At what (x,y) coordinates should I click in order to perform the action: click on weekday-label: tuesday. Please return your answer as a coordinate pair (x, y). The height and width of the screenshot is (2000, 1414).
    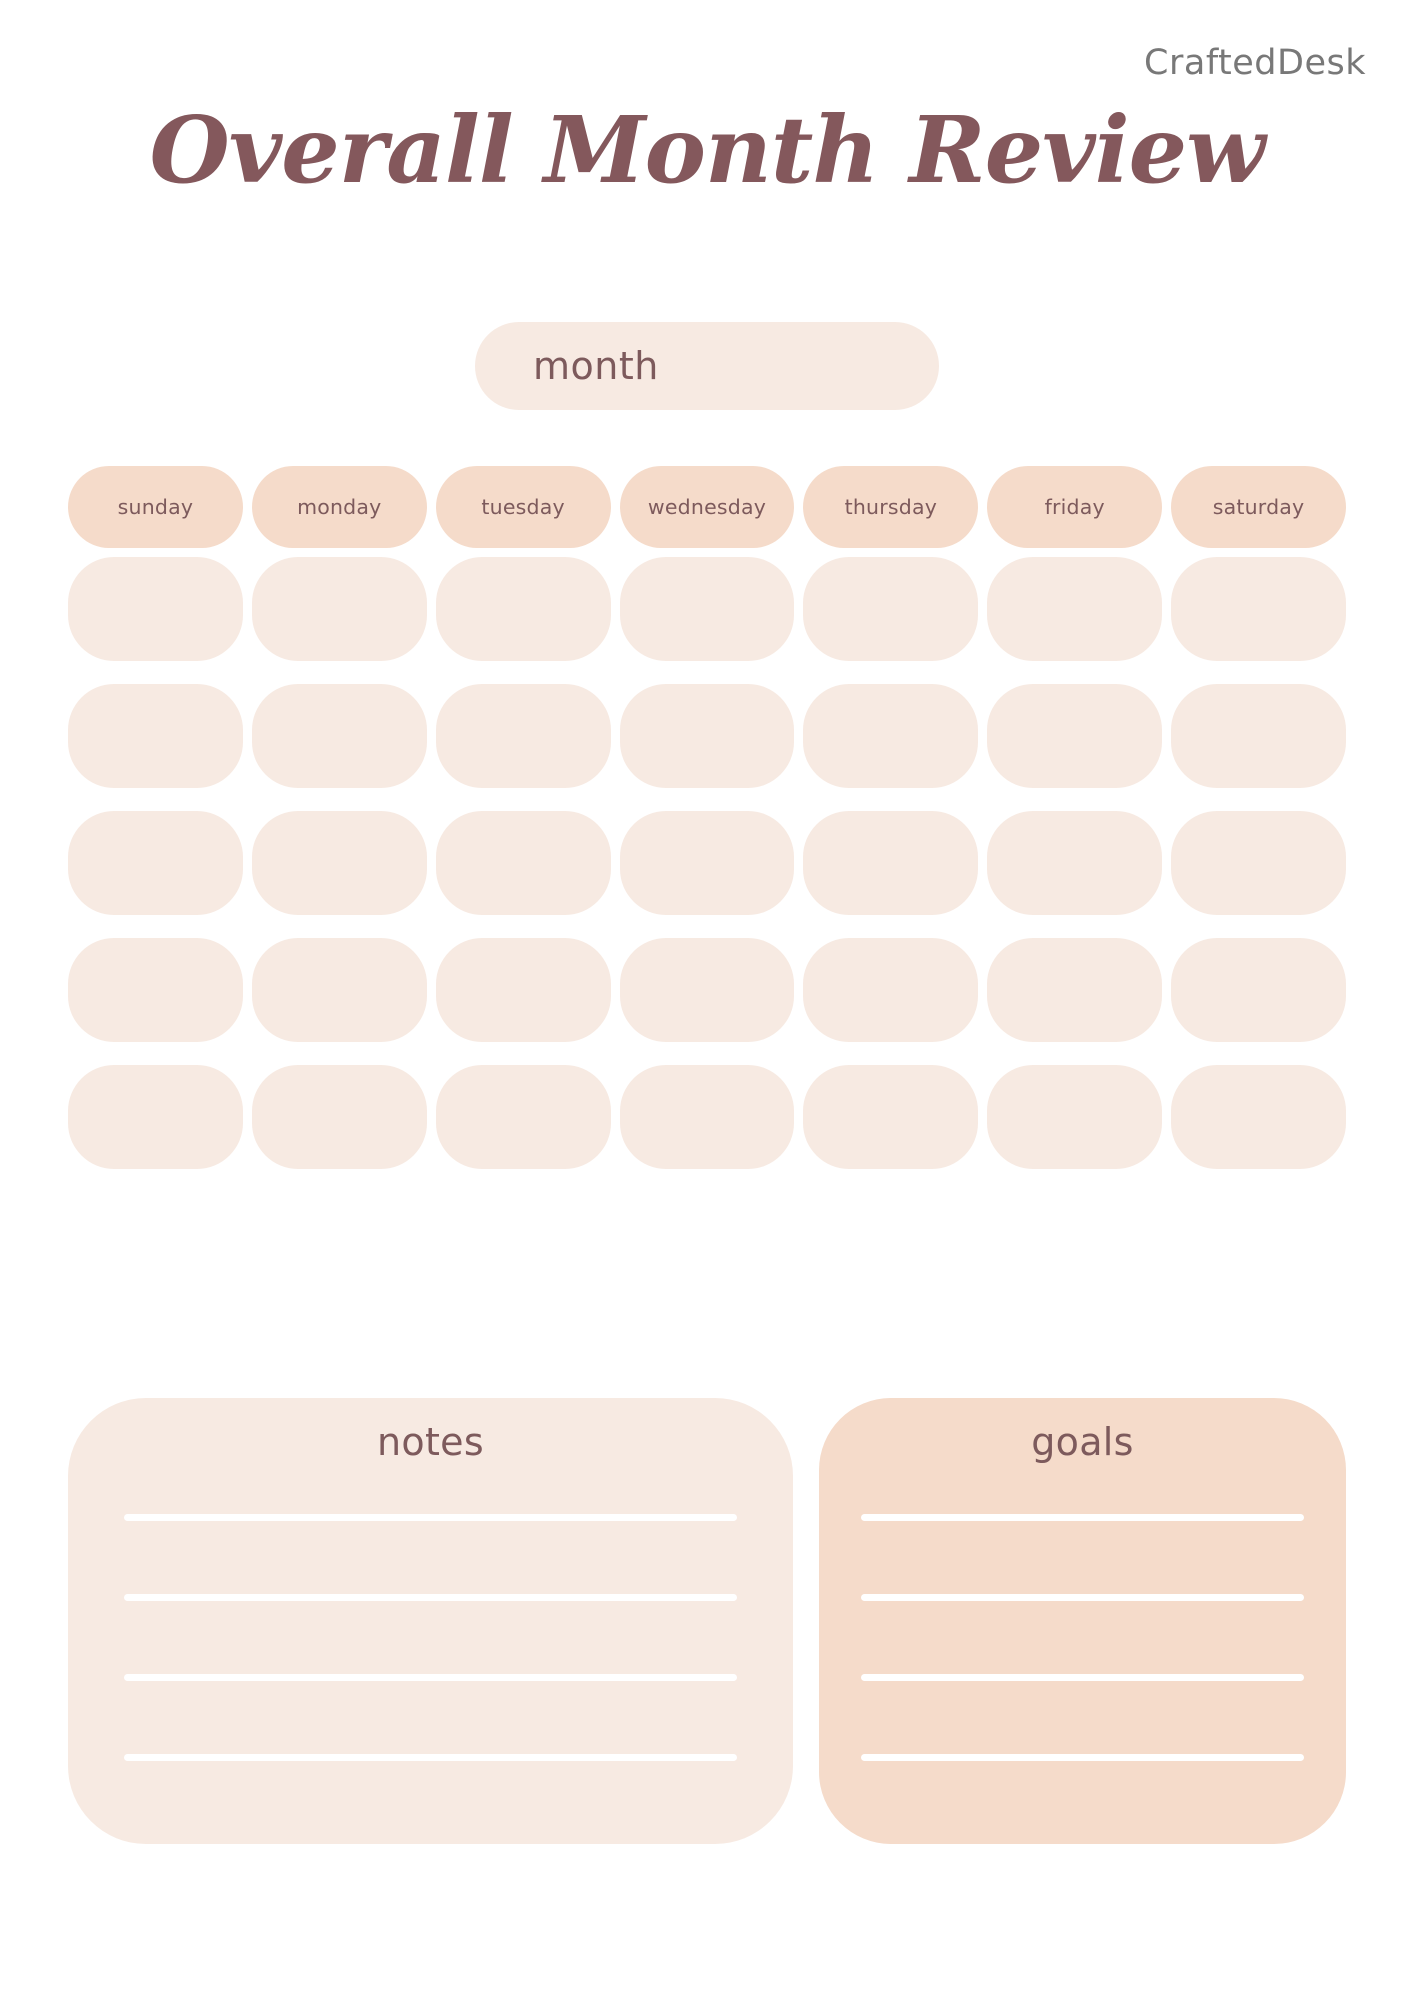
    Looking at the image, I should click on (523, 507).